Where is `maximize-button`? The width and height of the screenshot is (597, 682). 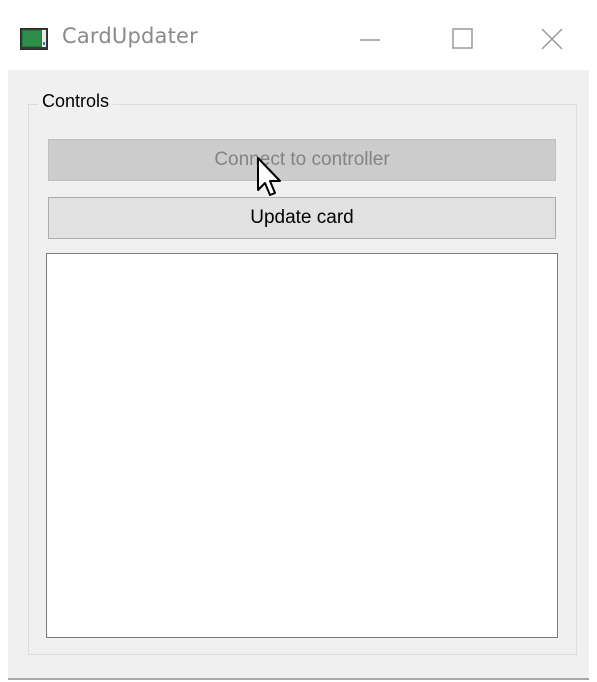 maximize-button is located at coordinates (463, 35).